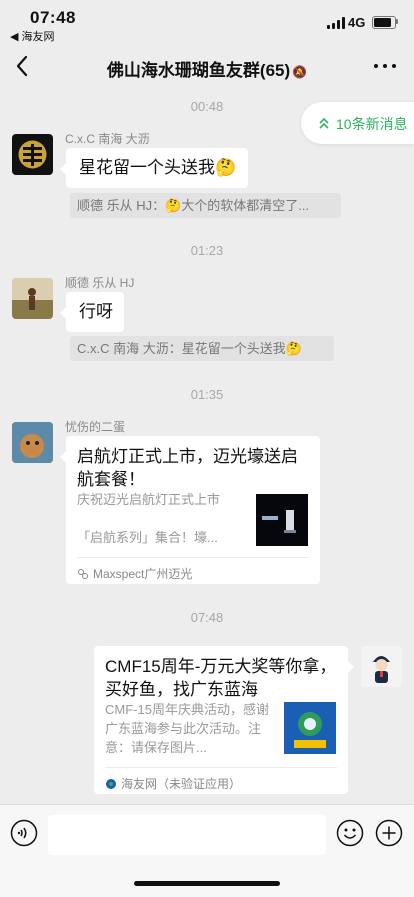  I want to click on card-title: 启航灯正式上市，迈光壕送启航套餐！, so click(187, 468).